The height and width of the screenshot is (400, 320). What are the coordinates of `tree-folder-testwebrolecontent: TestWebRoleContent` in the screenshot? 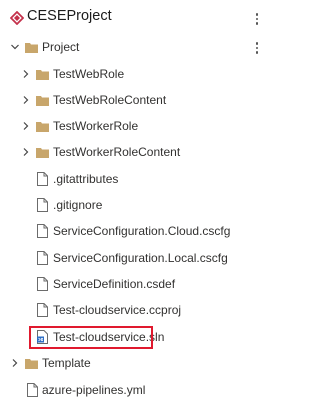 It's located at (135, 101).